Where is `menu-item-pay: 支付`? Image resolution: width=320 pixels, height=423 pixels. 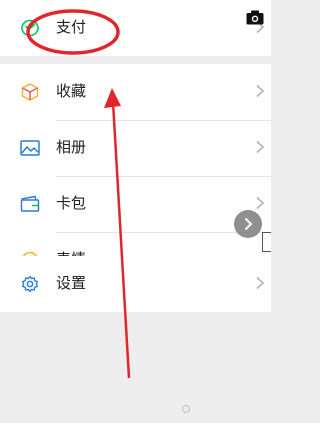
menu-item-pay: 支付 is located at coordinates (135, 28).